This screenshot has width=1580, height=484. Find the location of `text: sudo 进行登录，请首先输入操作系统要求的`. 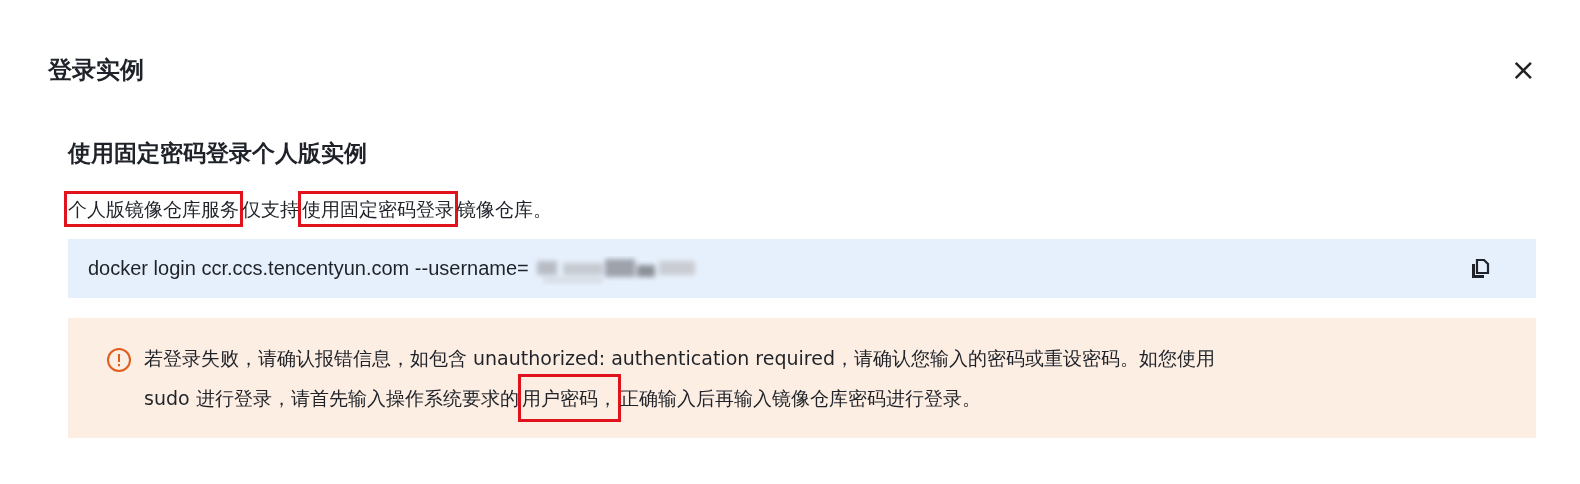

text: sudo 进行登录，请首先输入操作系统要求的 is located at coordinates (331, 398).